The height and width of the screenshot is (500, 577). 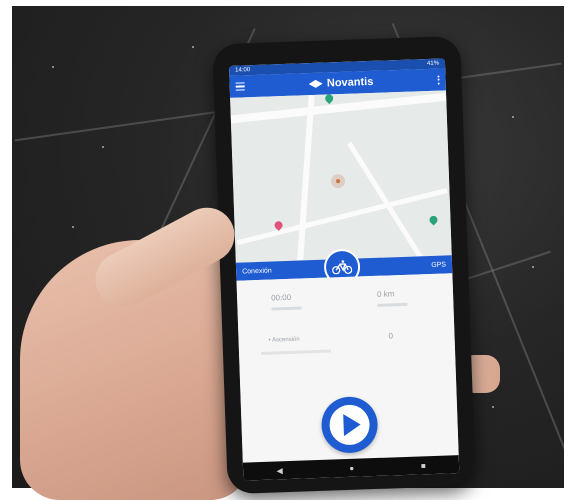 I want to click on bicycle-icon, so click(x=342, y=267).